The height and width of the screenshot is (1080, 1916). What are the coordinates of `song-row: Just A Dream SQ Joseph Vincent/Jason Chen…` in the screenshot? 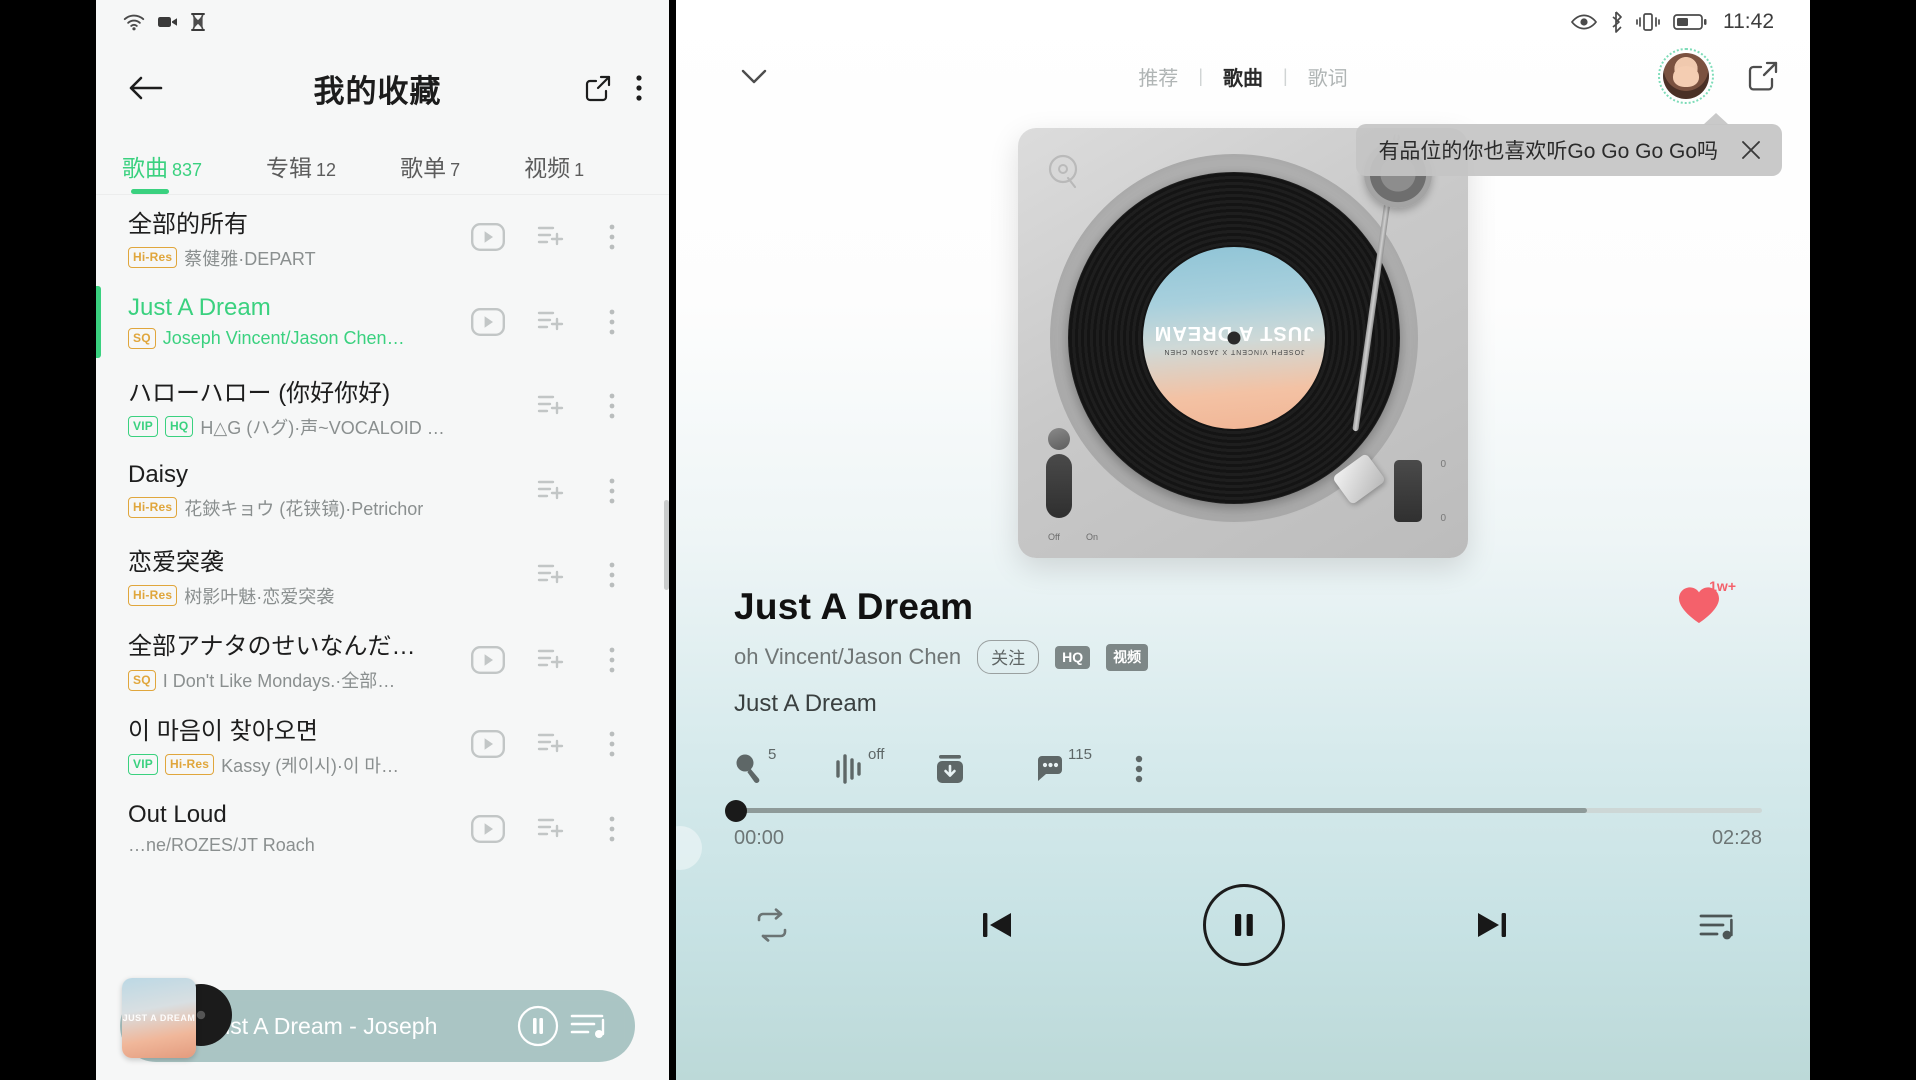 It's located at (382, 322).